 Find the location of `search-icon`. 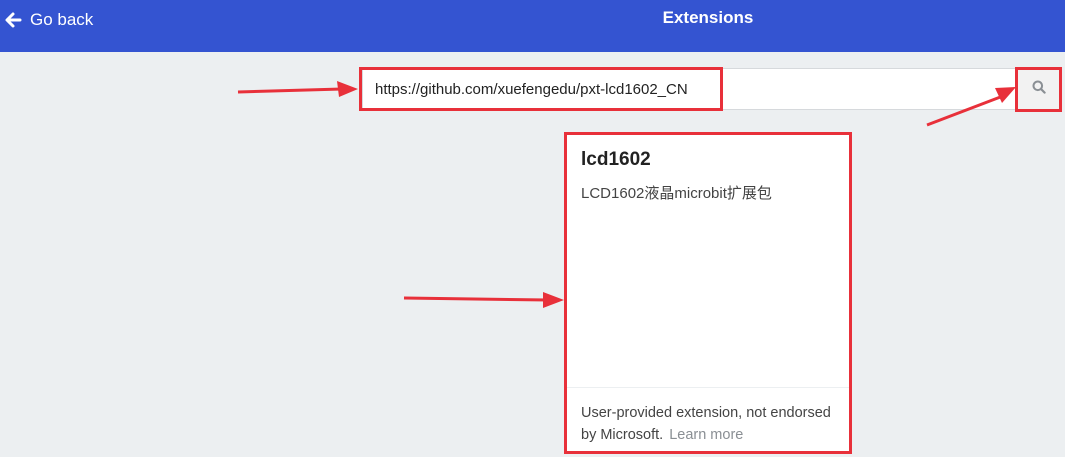

search-icon is located at coordinates (1039, 89).